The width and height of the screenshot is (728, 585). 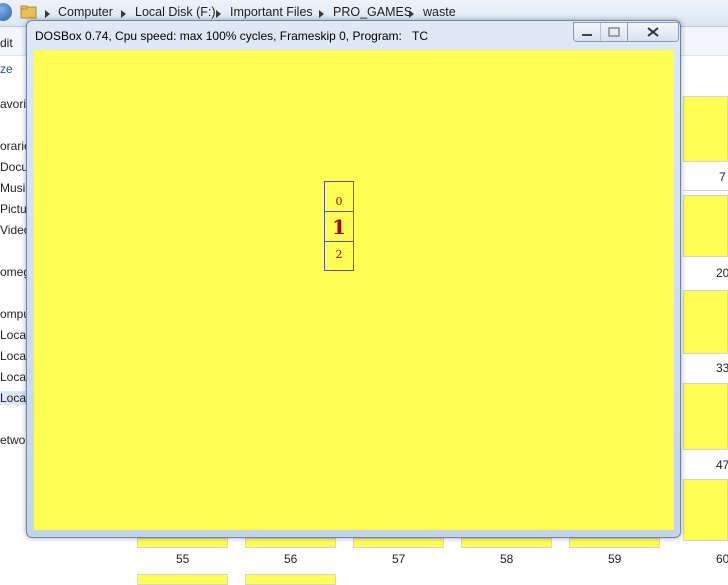 I want to click on sidebar-item-music: Musi, so click(x=12, y=188).